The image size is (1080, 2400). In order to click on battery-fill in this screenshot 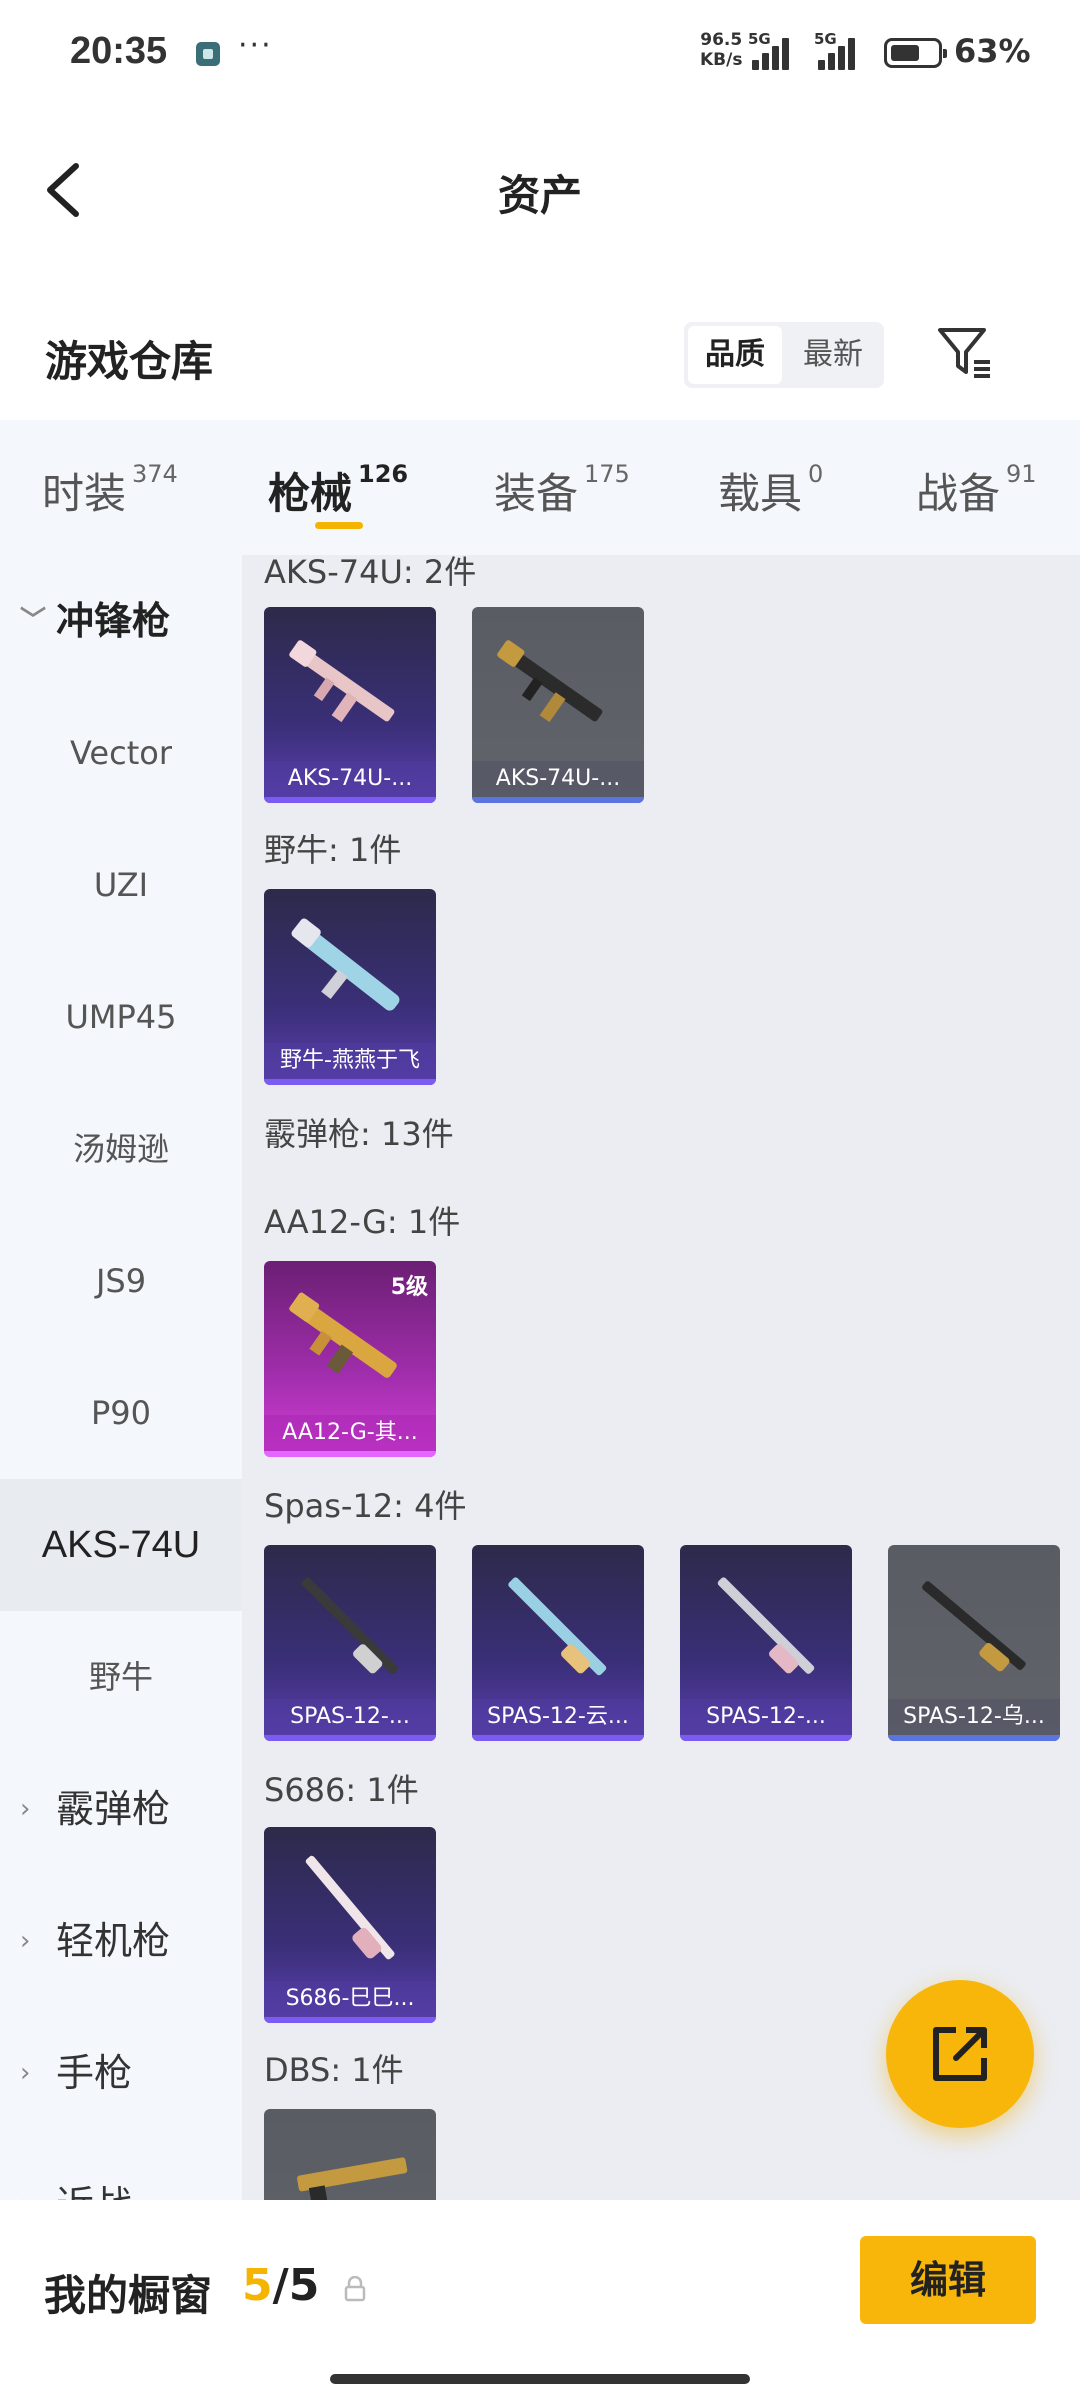, I will do `click(905, 53)`.